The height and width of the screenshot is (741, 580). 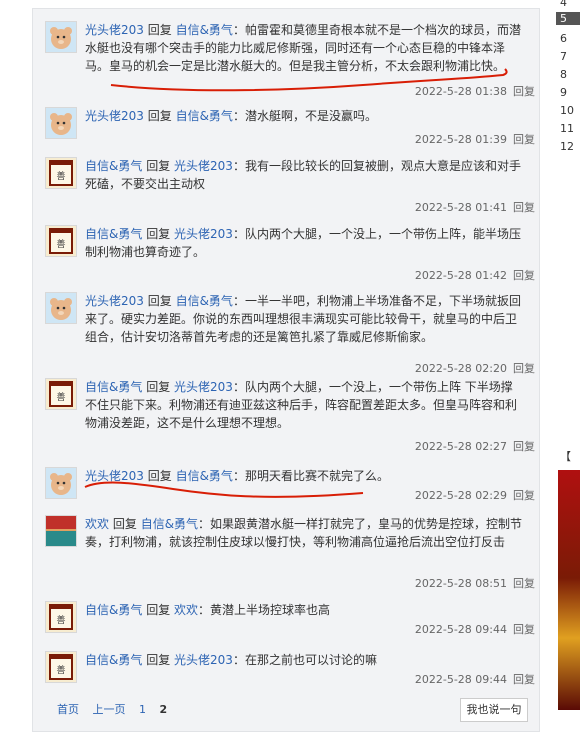 I want to click on sidebar-item: 8, so click(x=563, y=74).